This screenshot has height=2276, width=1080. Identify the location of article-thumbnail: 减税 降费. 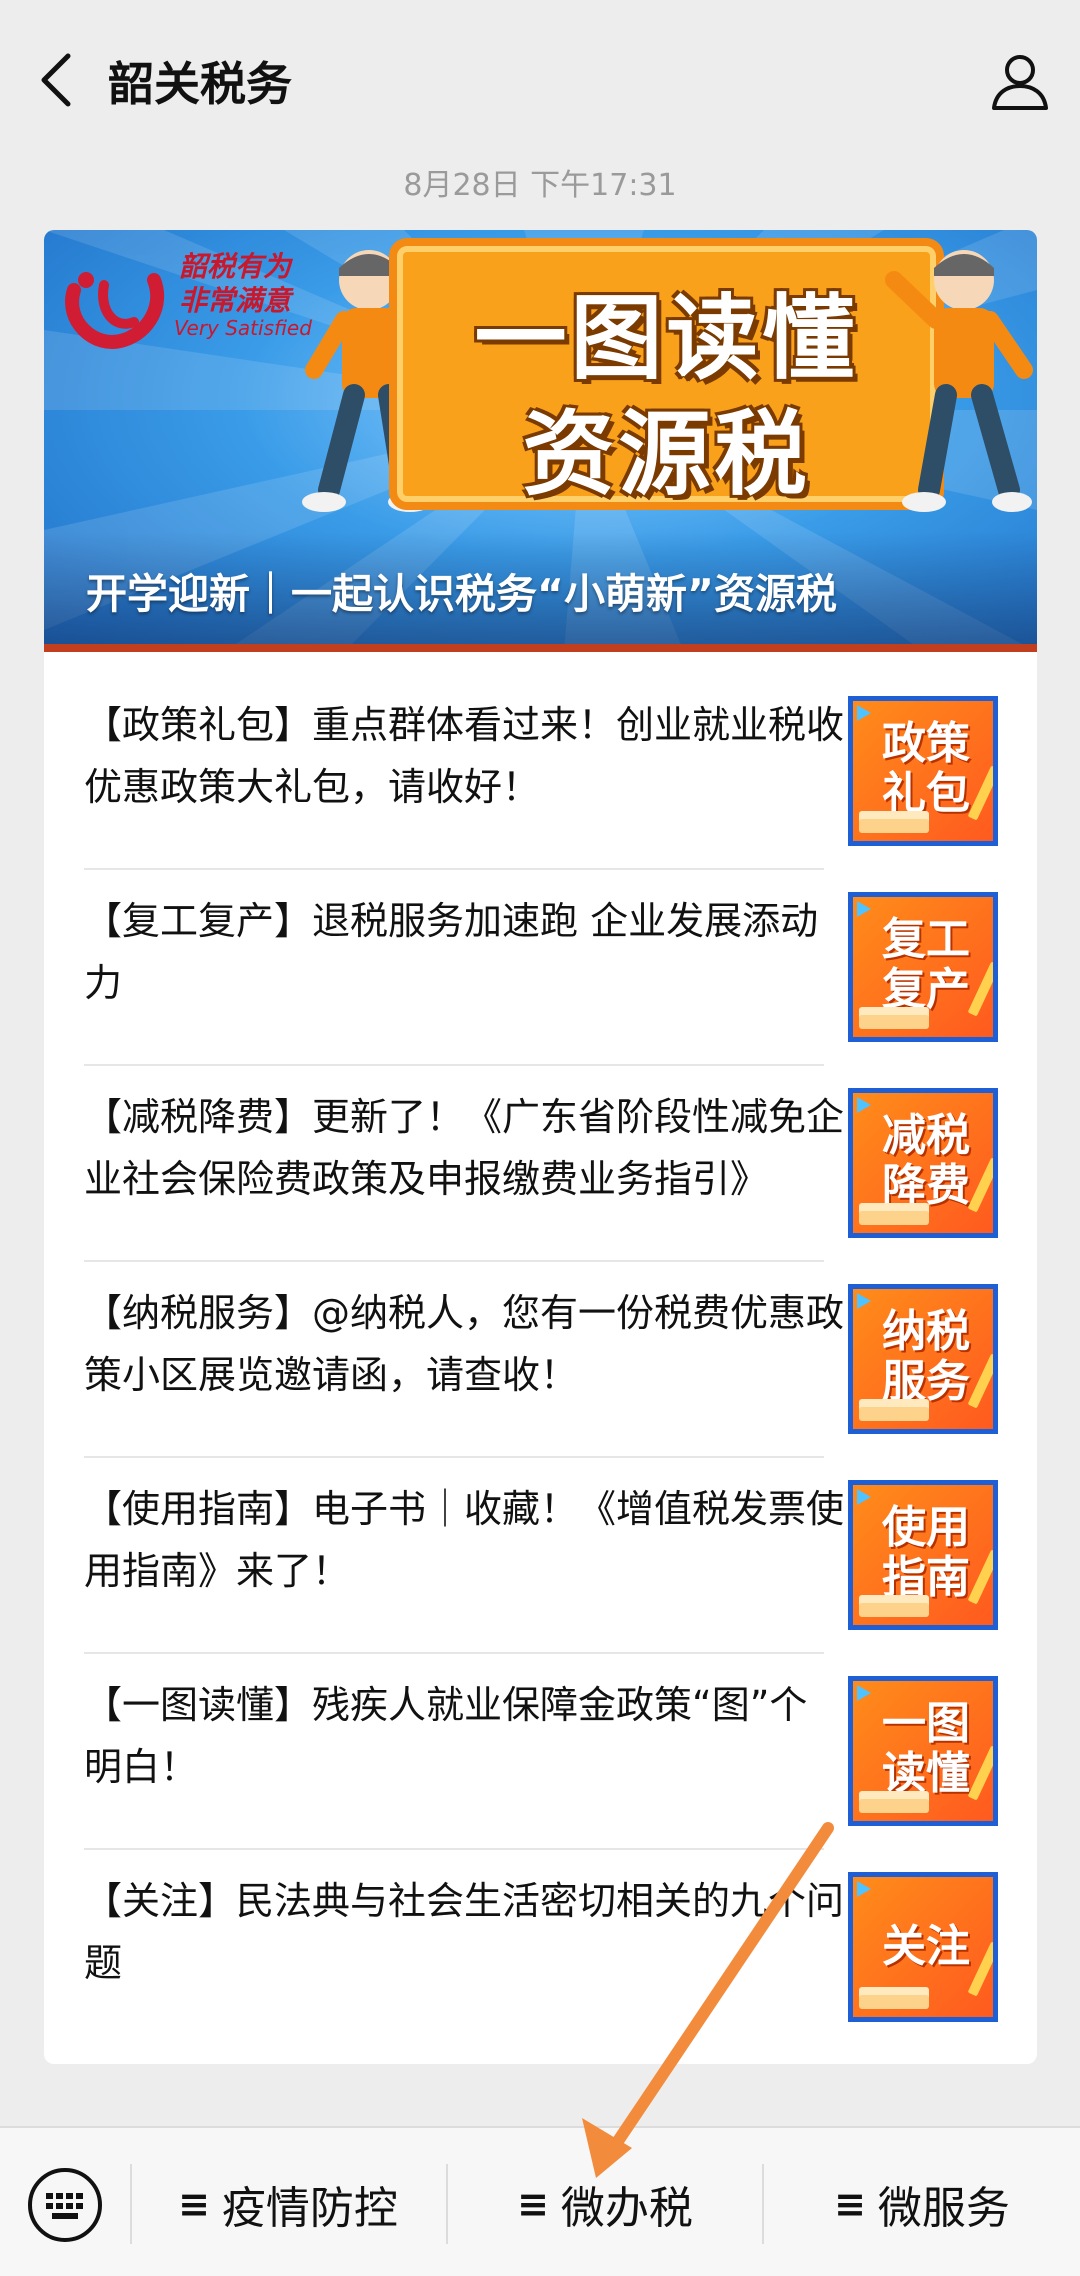
(923, 1163).